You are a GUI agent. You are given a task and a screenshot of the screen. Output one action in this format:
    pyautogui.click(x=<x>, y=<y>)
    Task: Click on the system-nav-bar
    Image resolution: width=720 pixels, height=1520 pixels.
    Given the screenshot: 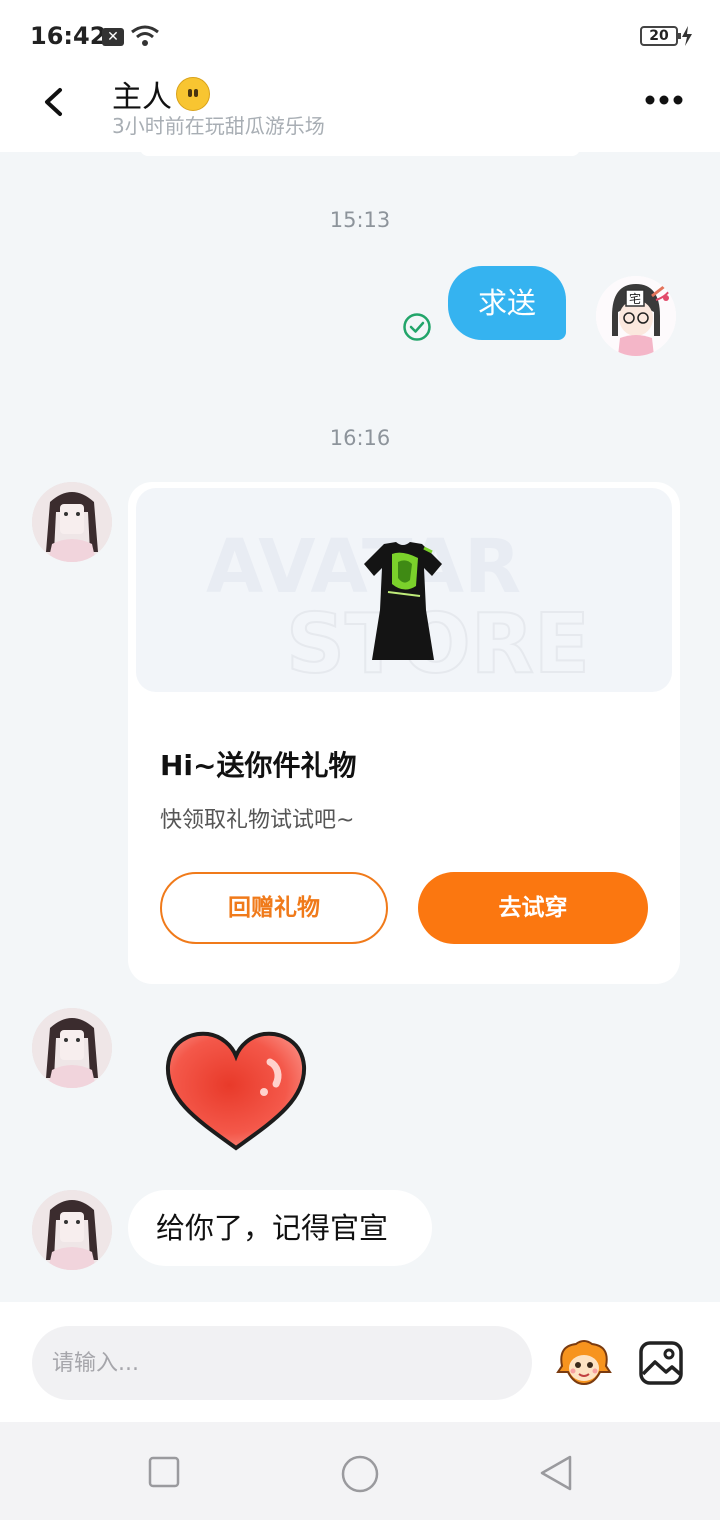 What is the action you would take?
    pyautogui.click(x=360, y=1471)
    